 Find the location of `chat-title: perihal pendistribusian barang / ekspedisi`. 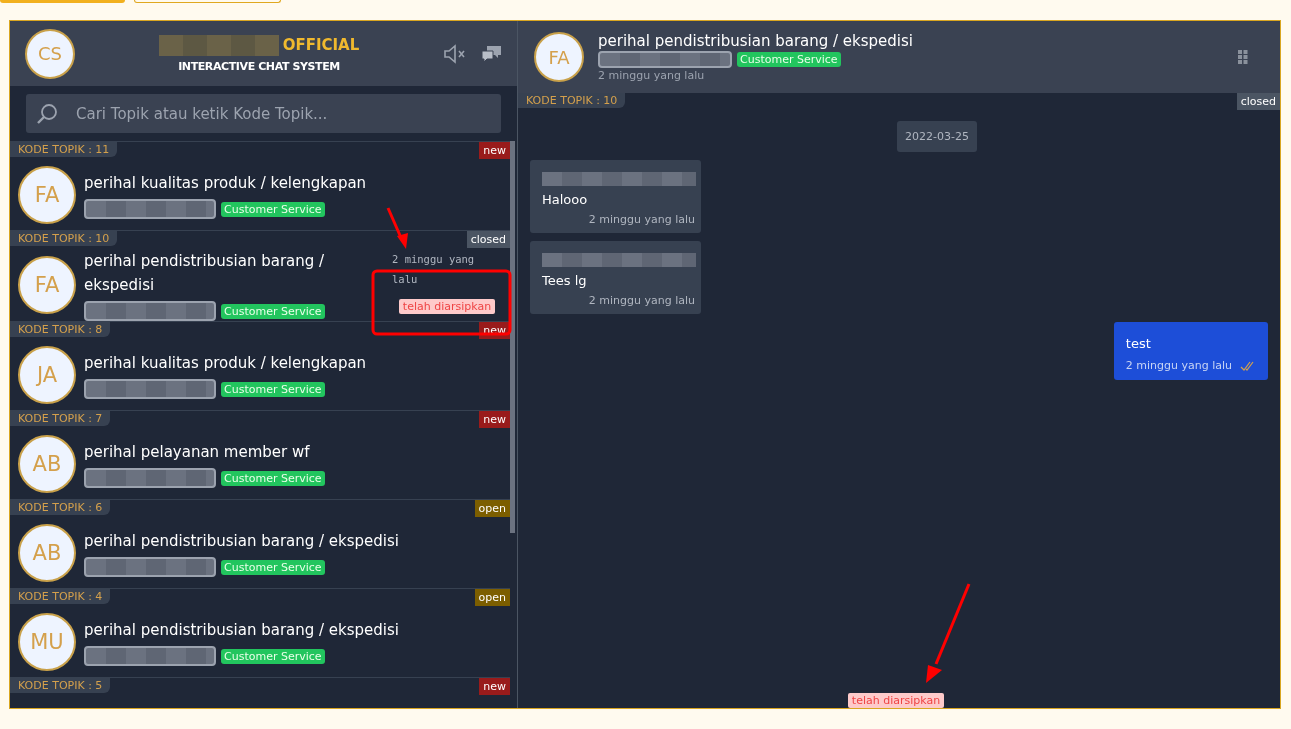

chat-title: perihal pendistribusian barang / ekspedisi is located at coordinates (756, 41).